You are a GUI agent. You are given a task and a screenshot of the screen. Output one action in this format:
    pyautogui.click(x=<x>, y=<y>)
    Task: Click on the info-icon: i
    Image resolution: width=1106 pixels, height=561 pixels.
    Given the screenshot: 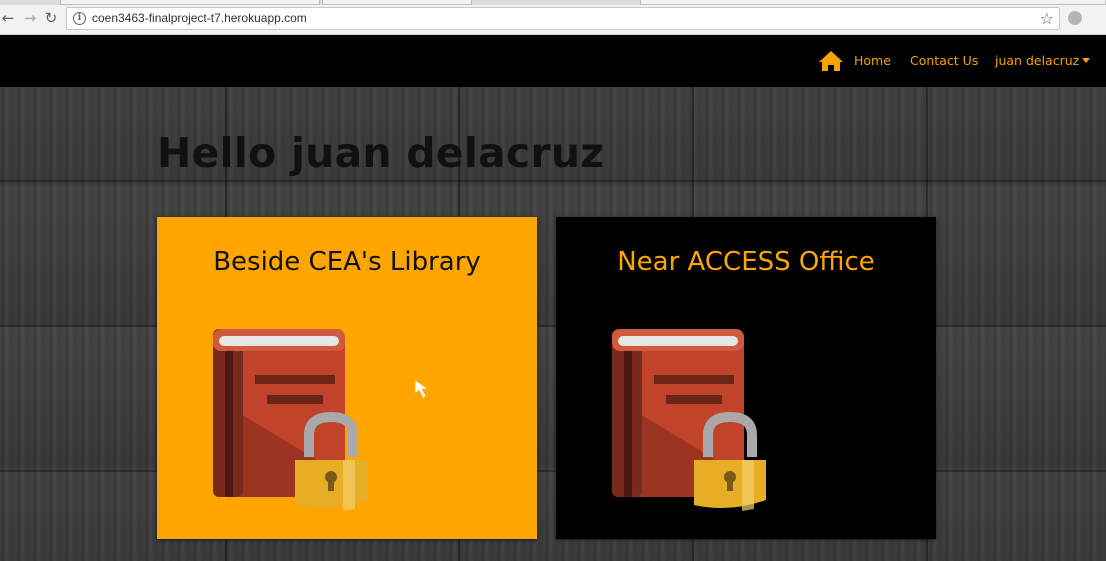 What is the action you would take?
    pyautogui.click(x=79, y=18)
    